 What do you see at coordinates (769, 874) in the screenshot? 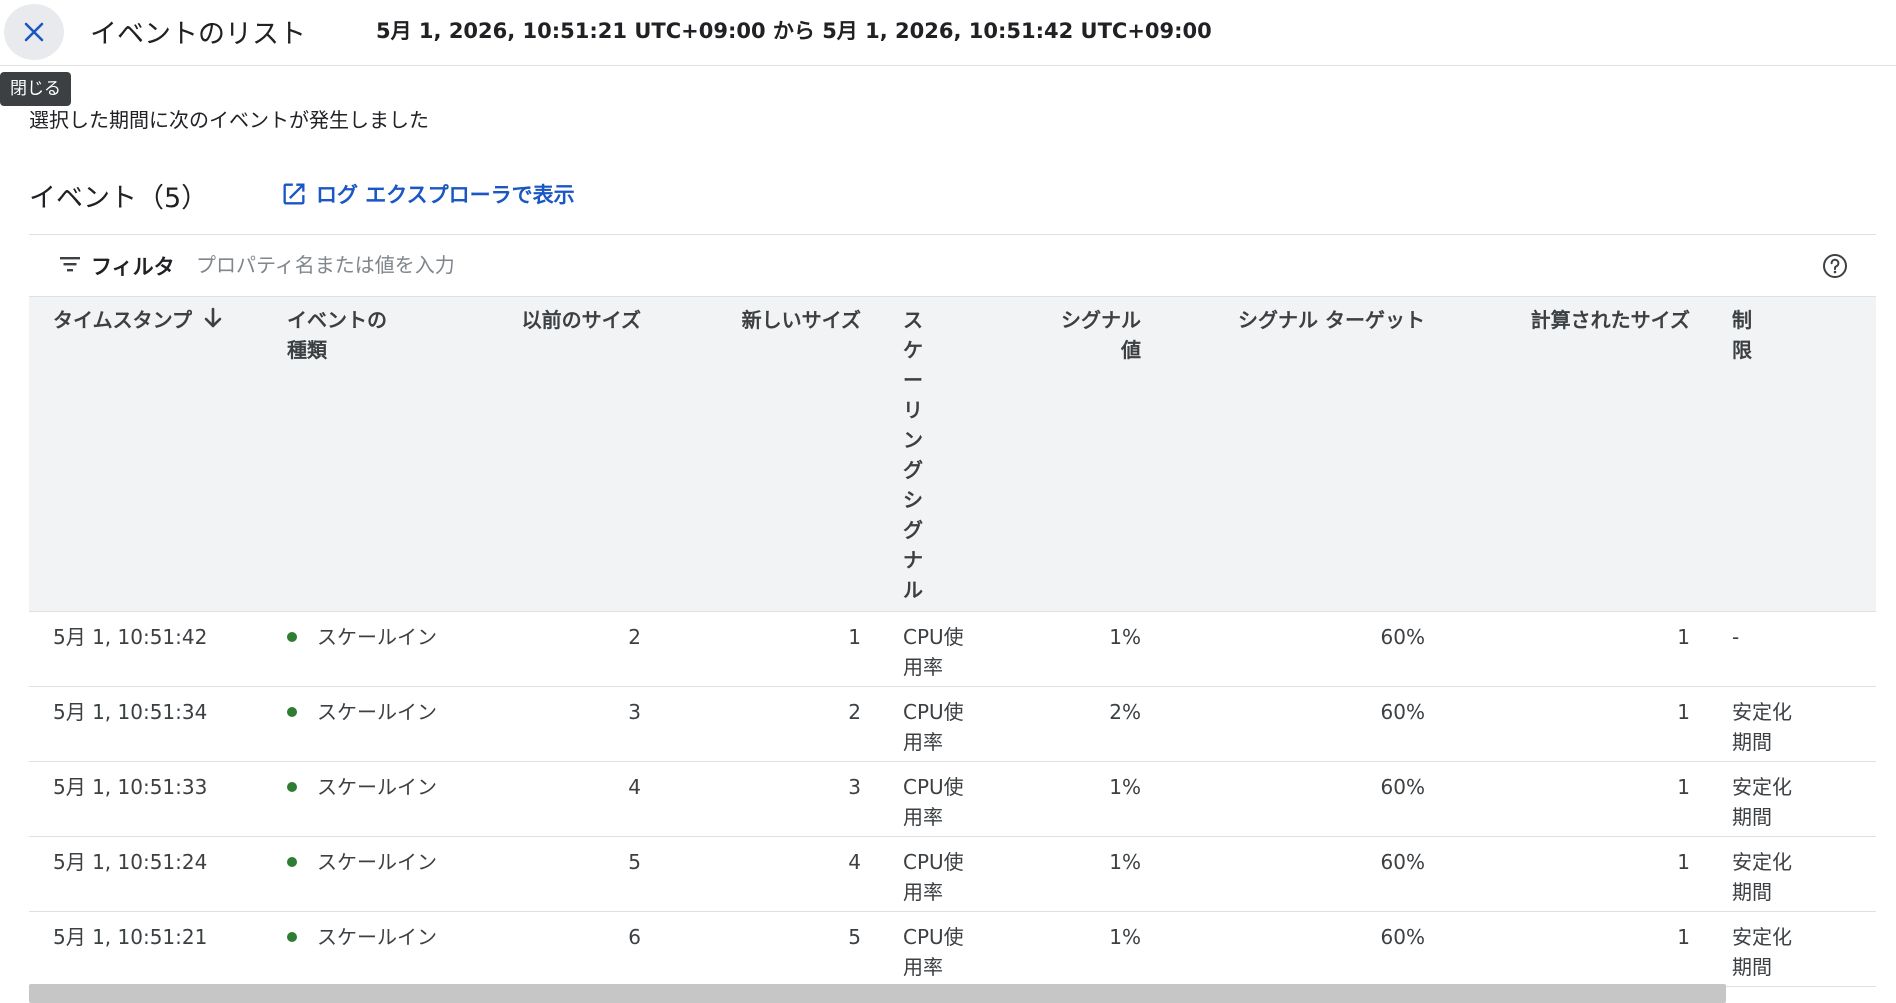
I see `cell-new-size: 4` at bounding box center [769, 874].